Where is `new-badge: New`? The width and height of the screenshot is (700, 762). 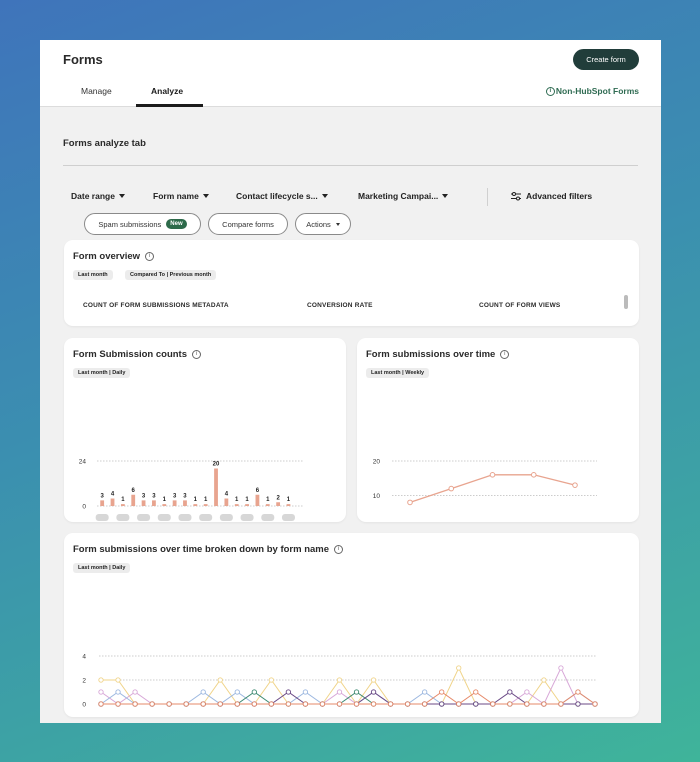 new-badge: New is located at coordinates (176, 224).